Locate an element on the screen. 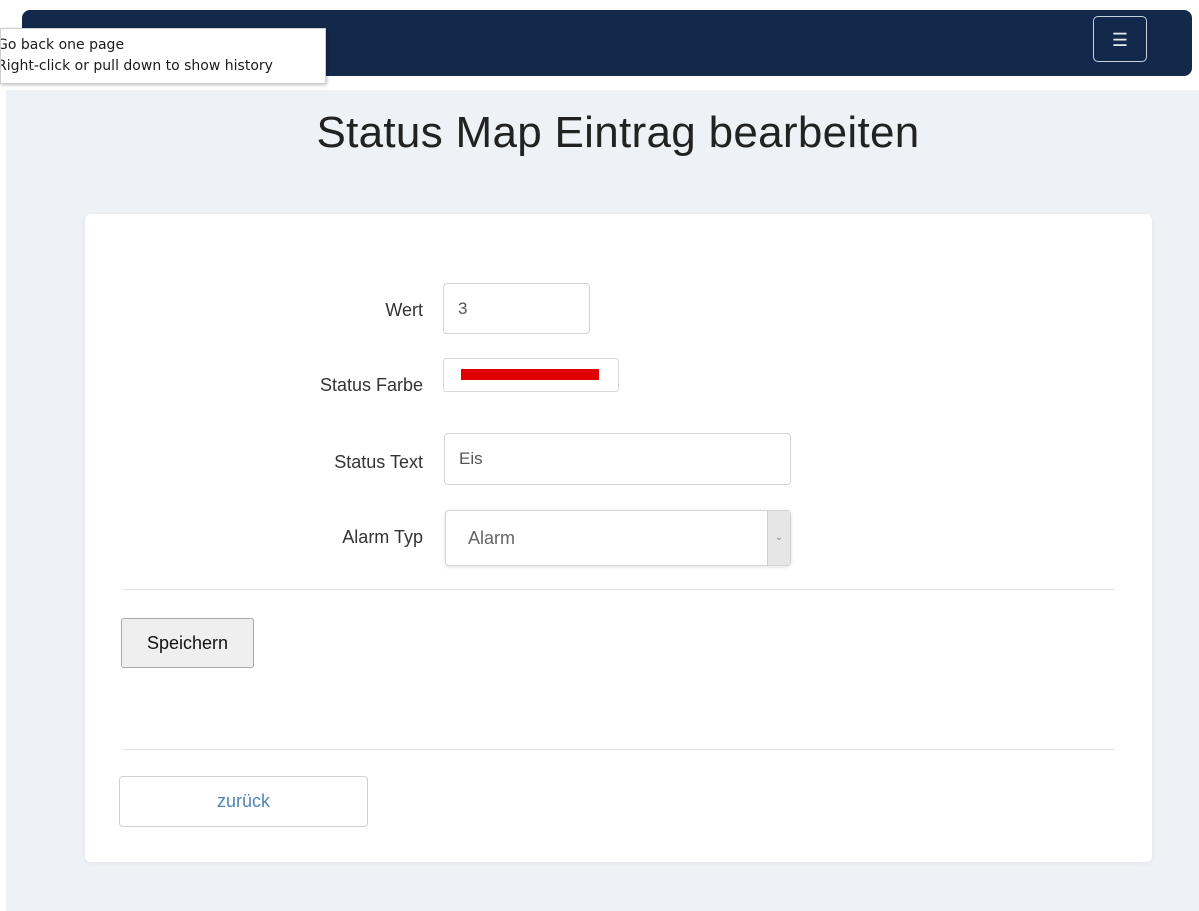 The height and width of the screenshot is (911, 1199). status-color-picker is located at coordinates (531, 375).